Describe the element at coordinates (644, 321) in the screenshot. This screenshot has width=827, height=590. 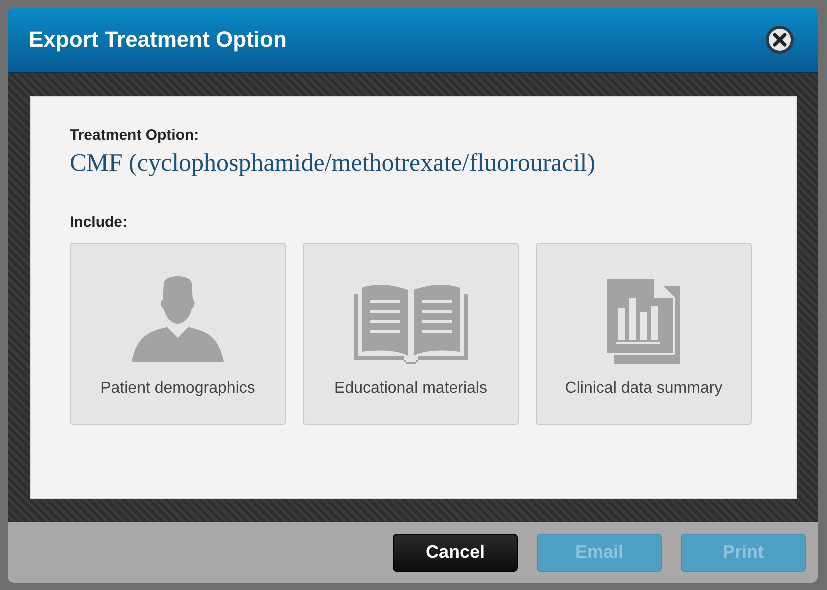
I see `document-chart-icon` at that location.